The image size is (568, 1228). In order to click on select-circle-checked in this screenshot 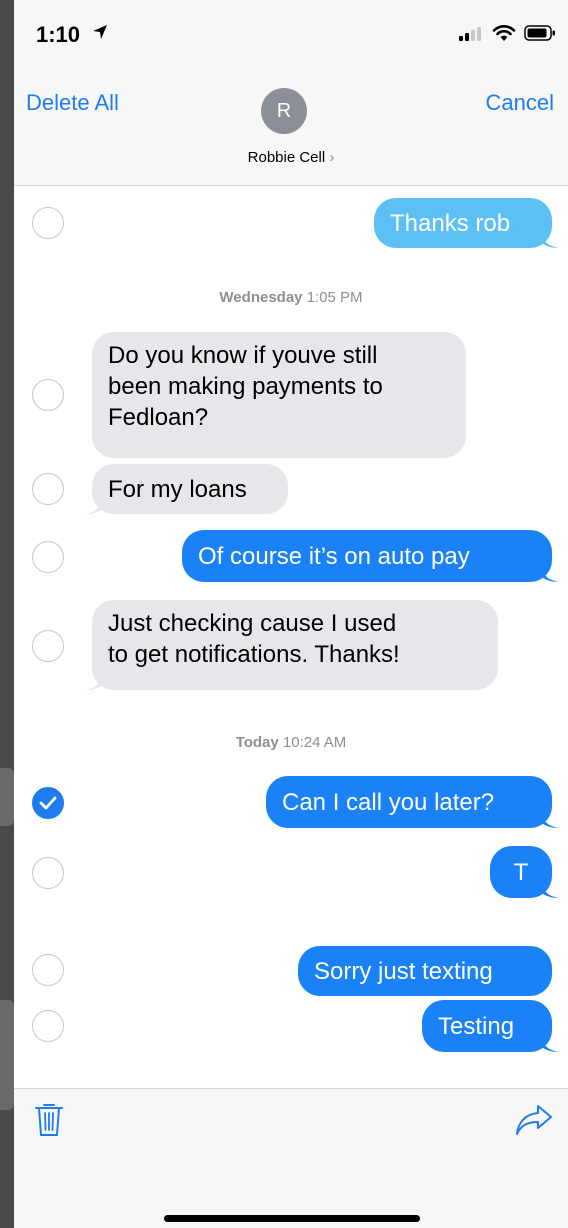, I will do `click(48, 803)`.